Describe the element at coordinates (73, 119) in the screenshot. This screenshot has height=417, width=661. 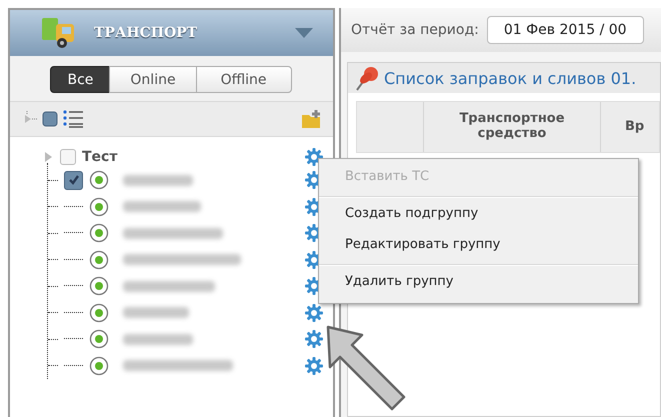
I see `list-icon` at that location.